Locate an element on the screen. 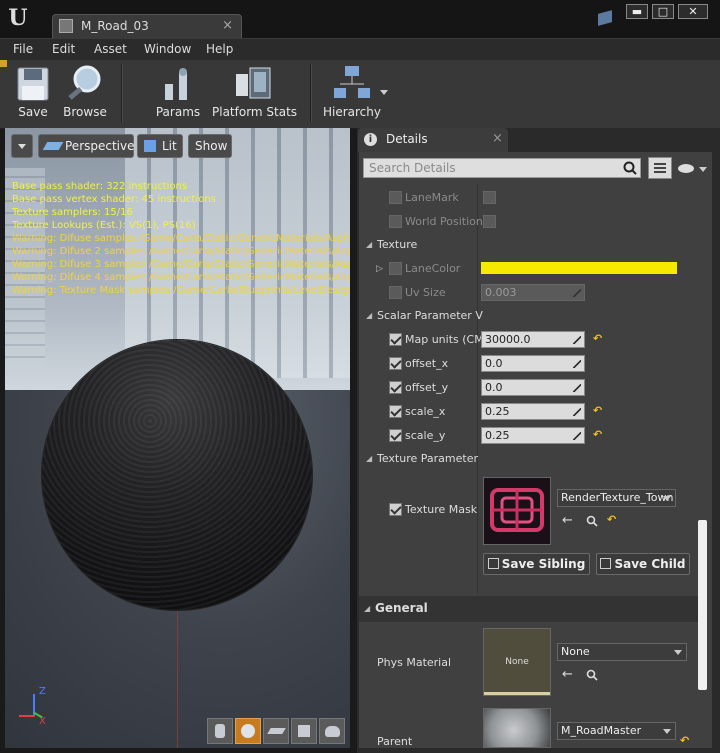 The image size is (720, 753). offset-y-override-checkbox is located at coordinates (395, 387).